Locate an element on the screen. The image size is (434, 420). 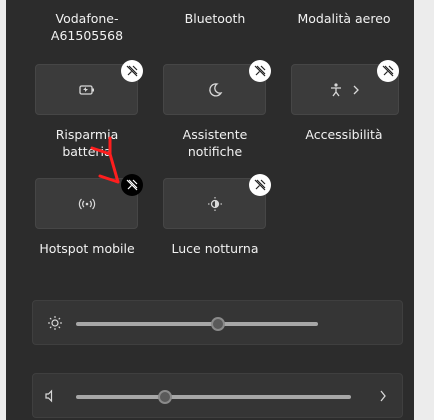
accessibility-icon is located at coordinates (336, 90).